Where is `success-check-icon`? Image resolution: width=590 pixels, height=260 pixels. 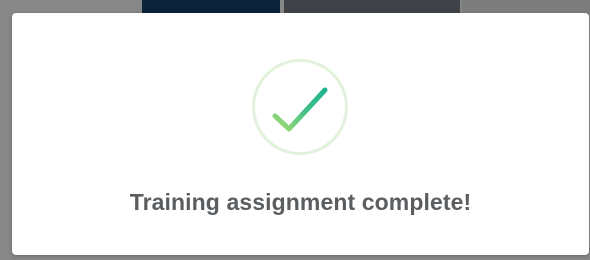
success-check-icon is located at coordinates (300, 107).